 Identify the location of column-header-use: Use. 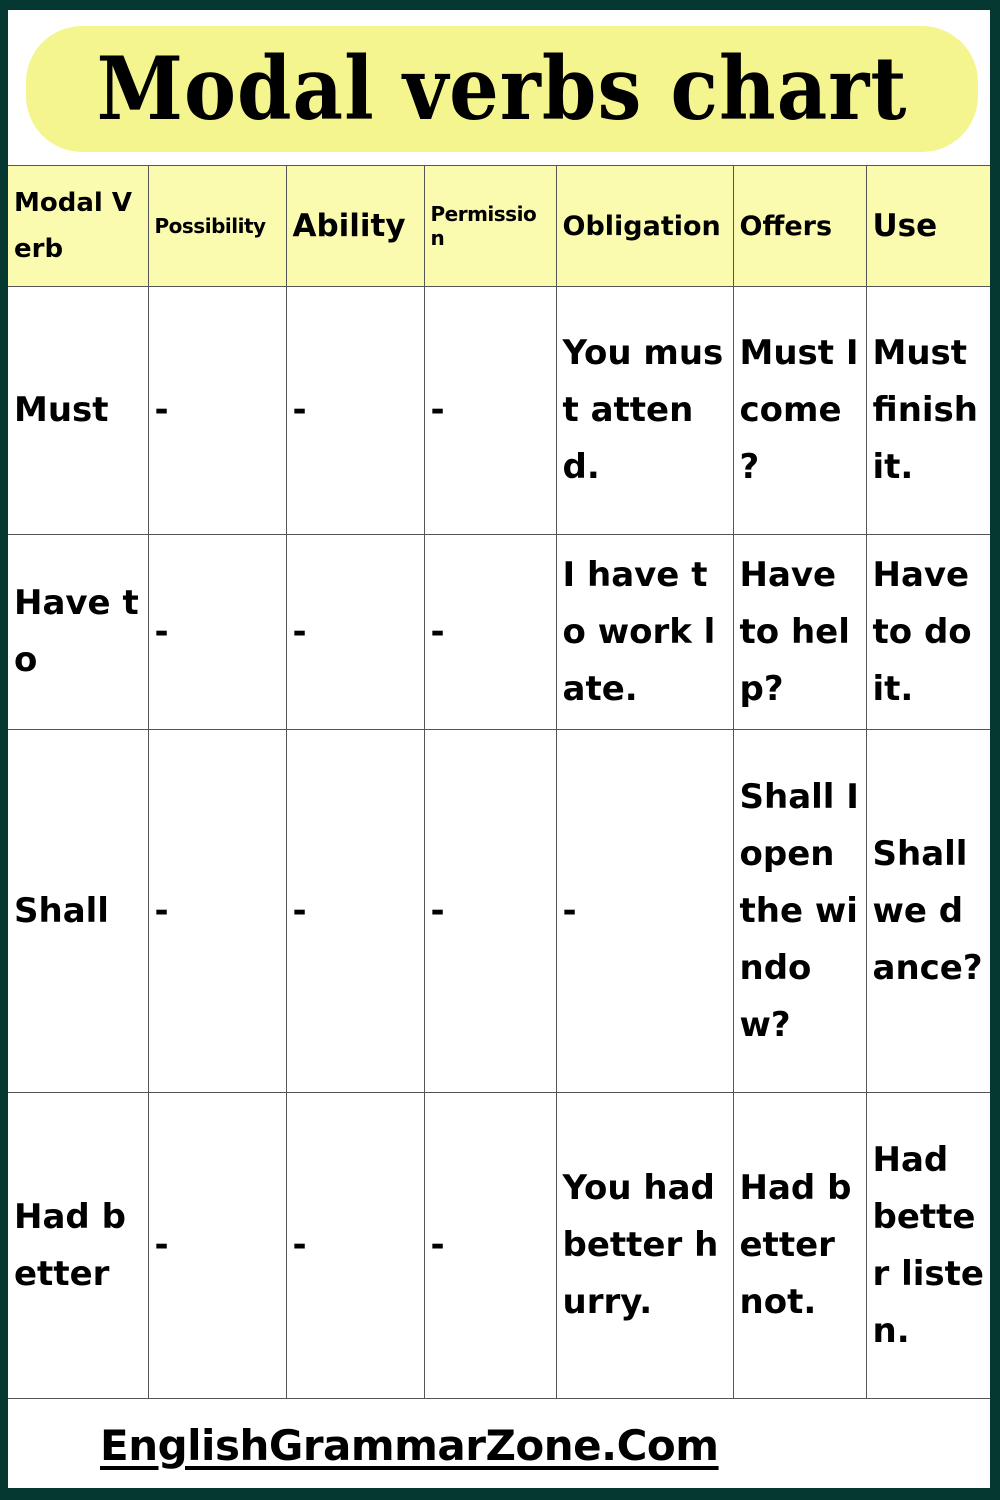
(927, 226).